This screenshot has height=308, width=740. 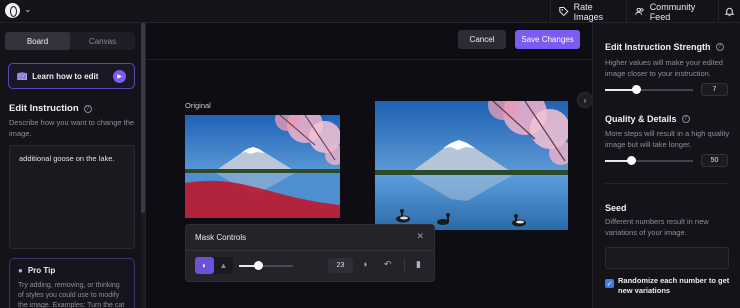 I want to click on tab-board: Board, so click(x=37, y=41).